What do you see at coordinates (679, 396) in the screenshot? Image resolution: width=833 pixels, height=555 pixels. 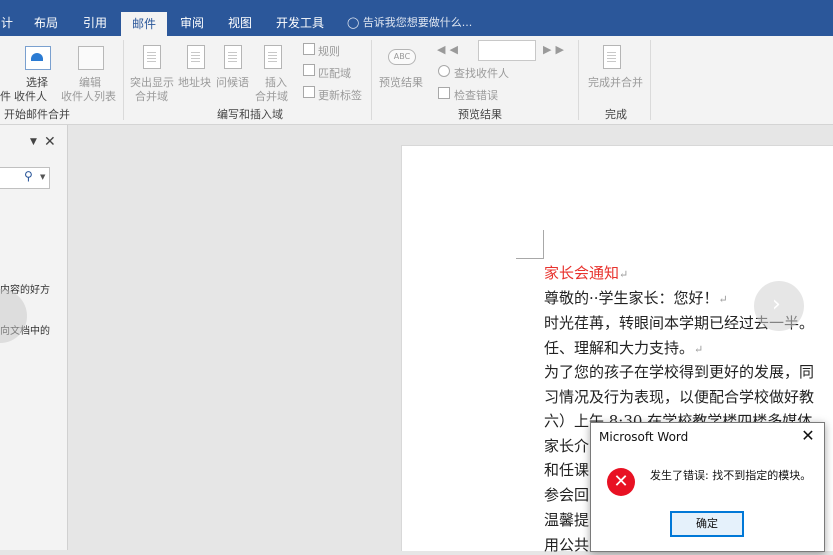 I see `document-line: 习情况及行为表现，以便配合学校做好教` at bounding box center [679, 396].